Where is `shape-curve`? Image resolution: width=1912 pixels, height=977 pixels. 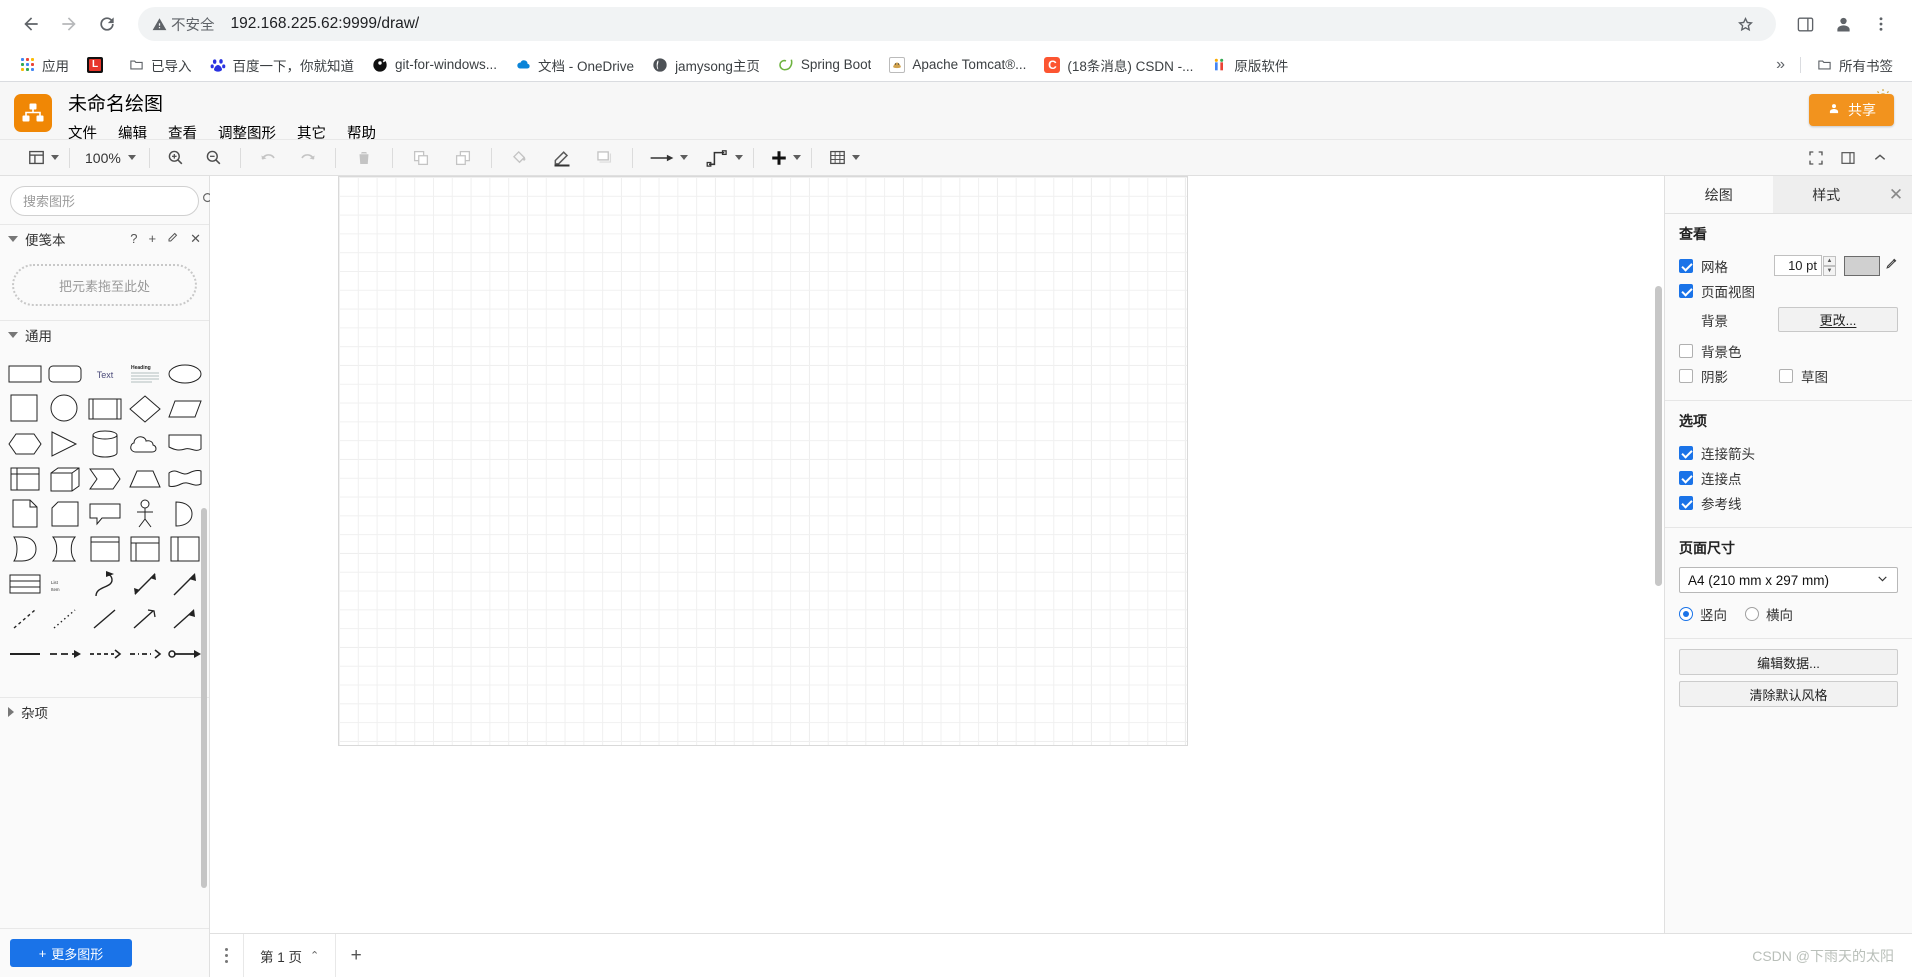
shape-curve is located at coordinates (105, 583).